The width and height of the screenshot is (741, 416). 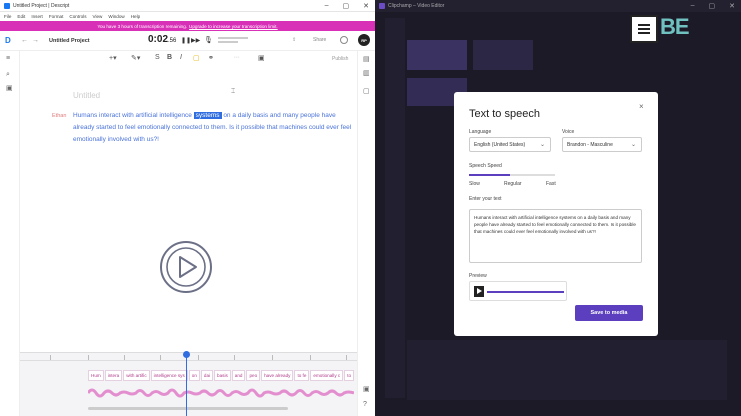 What do you see at coordinates (7, 16) in the screenshot?
I see `menu-file: File` at bounding box center [7, 16].